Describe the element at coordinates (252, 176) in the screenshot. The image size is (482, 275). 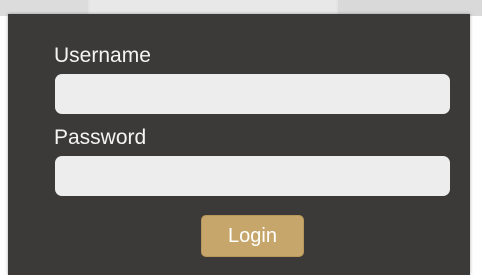
I see `password-input` at that location.